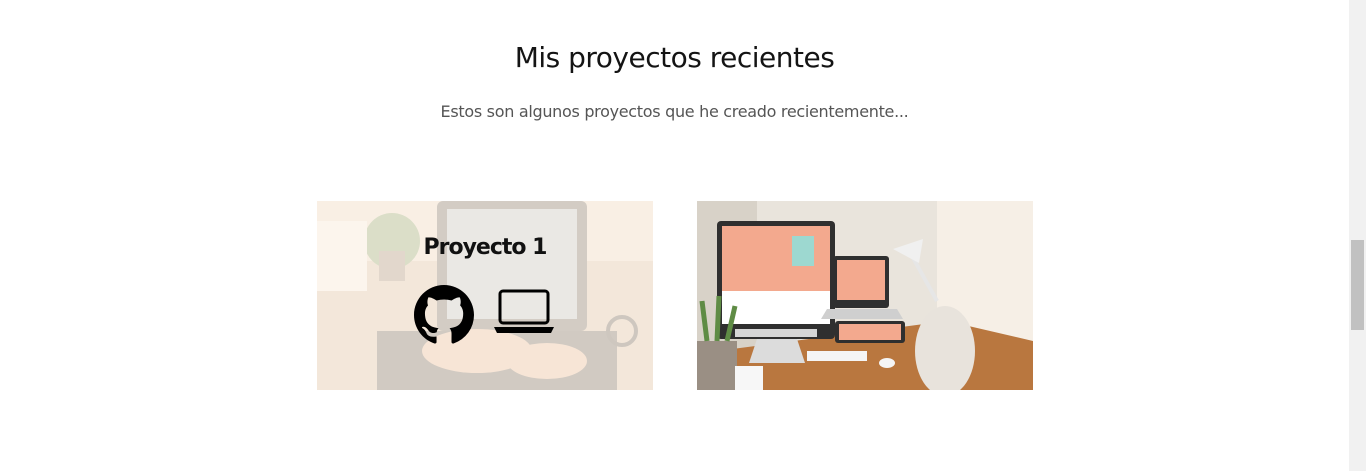 Image resolution: width=1366 pixels, height=471 pixels. I want to click on card-hover-overlay, so click(485, 295).